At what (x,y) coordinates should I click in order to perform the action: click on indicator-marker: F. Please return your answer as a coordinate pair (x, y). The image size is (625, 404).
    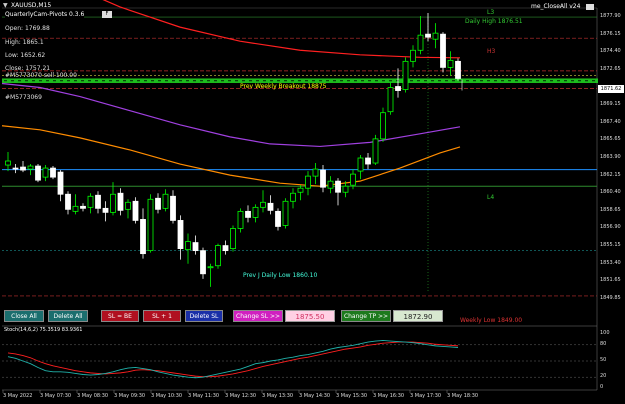
    Looking at the image, I should click on (107, 14).